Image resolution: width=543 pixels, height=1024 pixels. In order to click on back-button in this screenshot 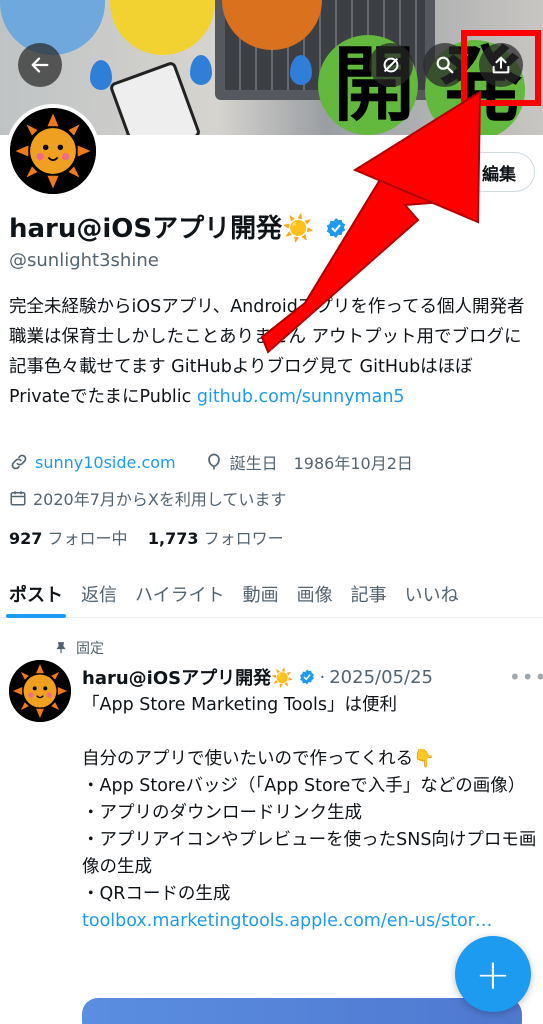, I will do `click(40, 65)`.